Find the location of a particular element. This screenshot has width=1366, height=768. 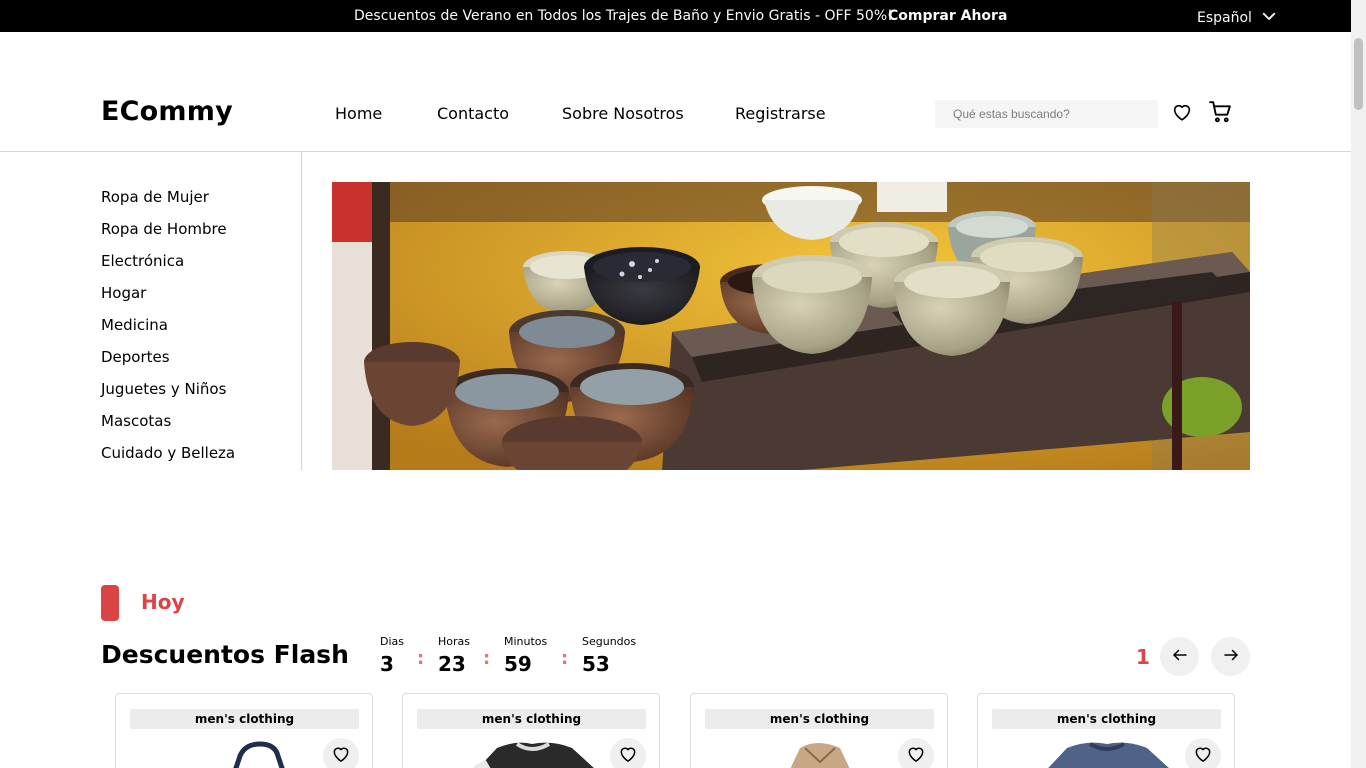

sidebar-item-women: Ropa de Mujer is located at coordinates (155, 197).